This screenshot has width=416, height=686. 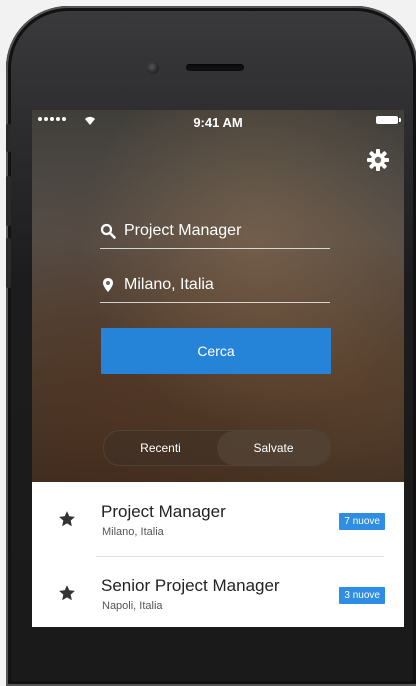 What do you see at coordinates (108, 231) in the screenshot?
I see `search-icon` at bounding box center [108, 231].